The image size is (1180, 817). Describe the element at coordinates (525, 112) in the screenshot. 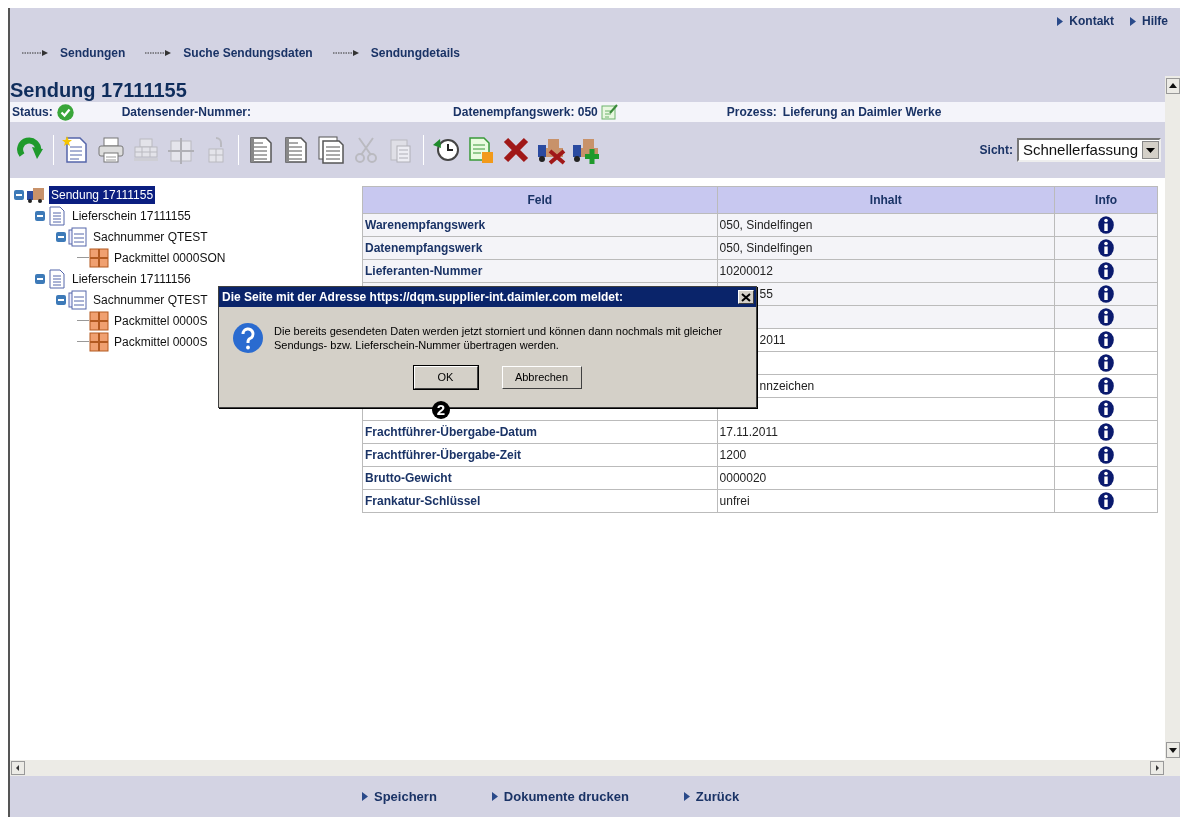

I see `receiver-label: Datenempfangswerk: 050` at that location.